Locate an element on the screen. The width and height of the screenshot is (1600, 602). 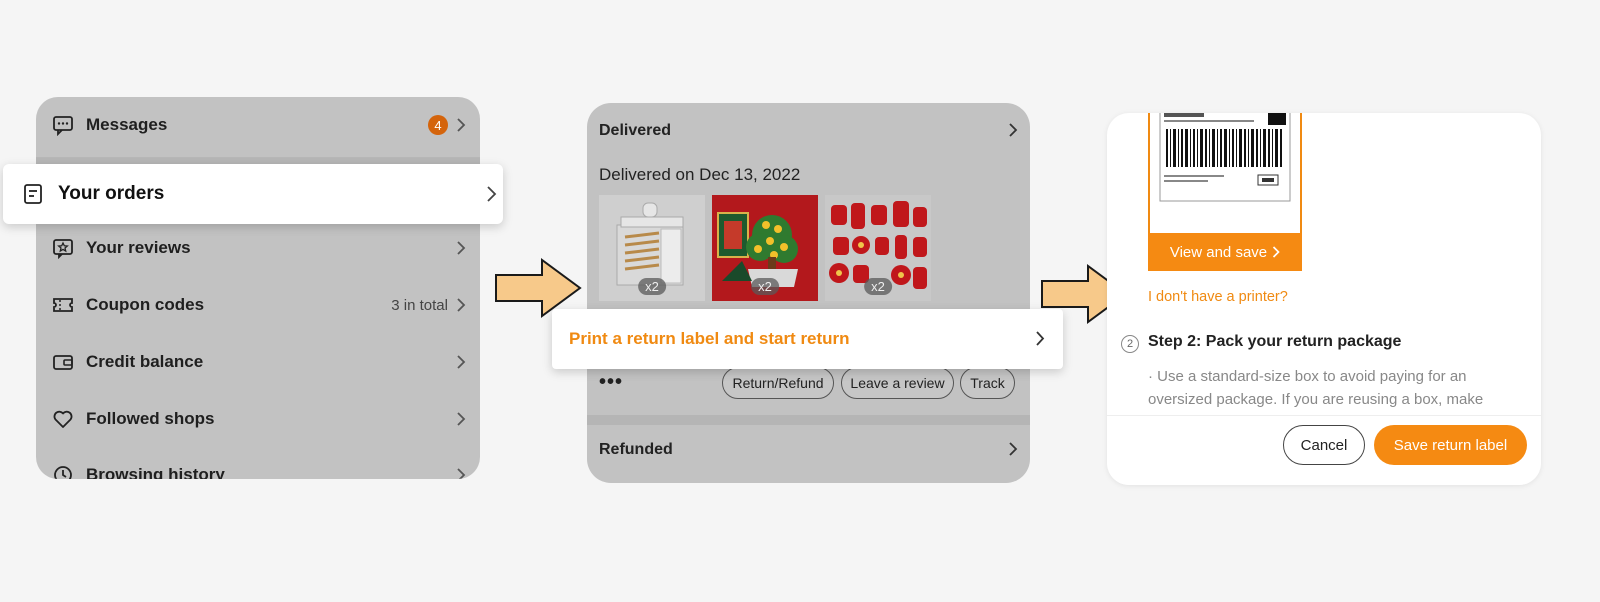
view-and-save-button: View and save is located at coordinates (1225, 252).